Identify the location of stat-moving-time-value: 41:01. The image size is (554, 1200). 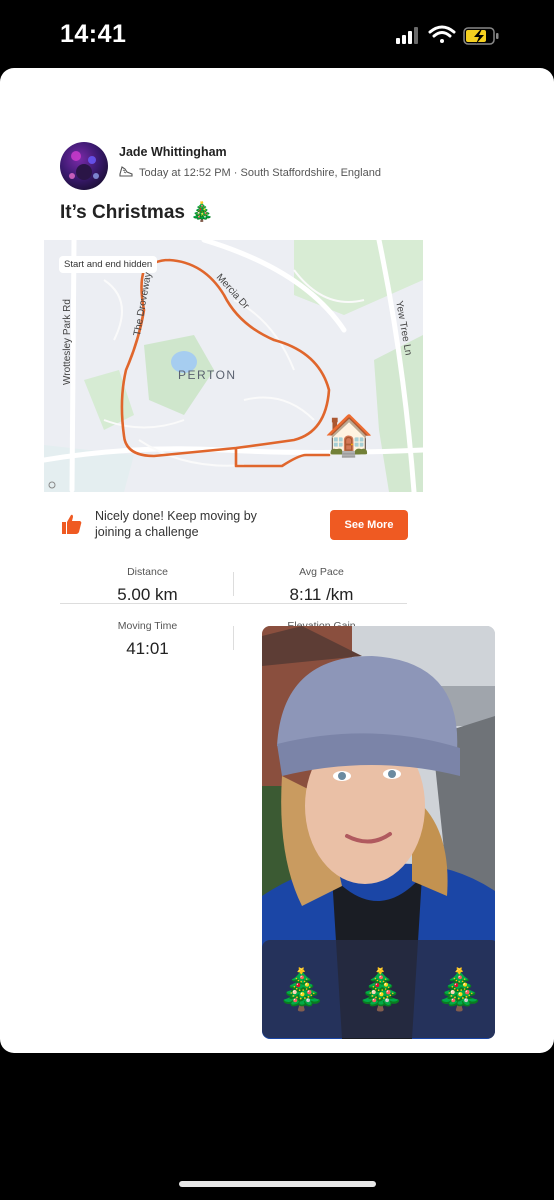
(147, 648).